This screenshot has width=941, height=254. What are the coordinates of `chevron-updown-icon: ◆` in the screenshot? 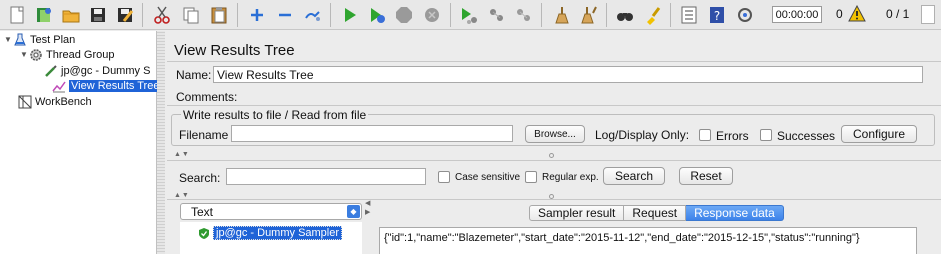 It's located at (353, 211).